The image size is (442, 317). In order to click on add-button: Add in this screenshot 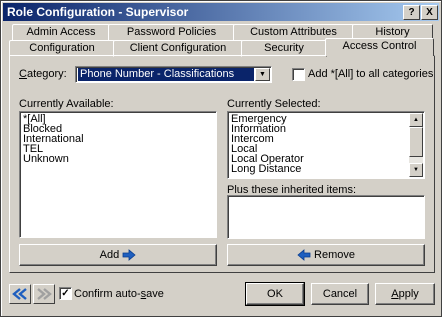, I will do `click(118, 255)`.